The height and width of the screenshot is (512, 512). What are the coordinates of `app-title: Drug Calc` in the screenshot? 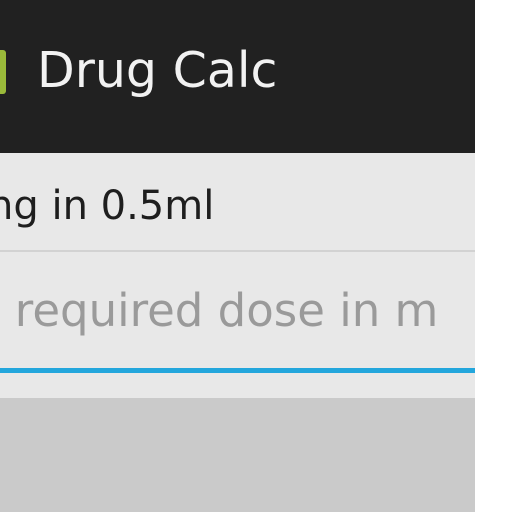 It's located at (157, 70).